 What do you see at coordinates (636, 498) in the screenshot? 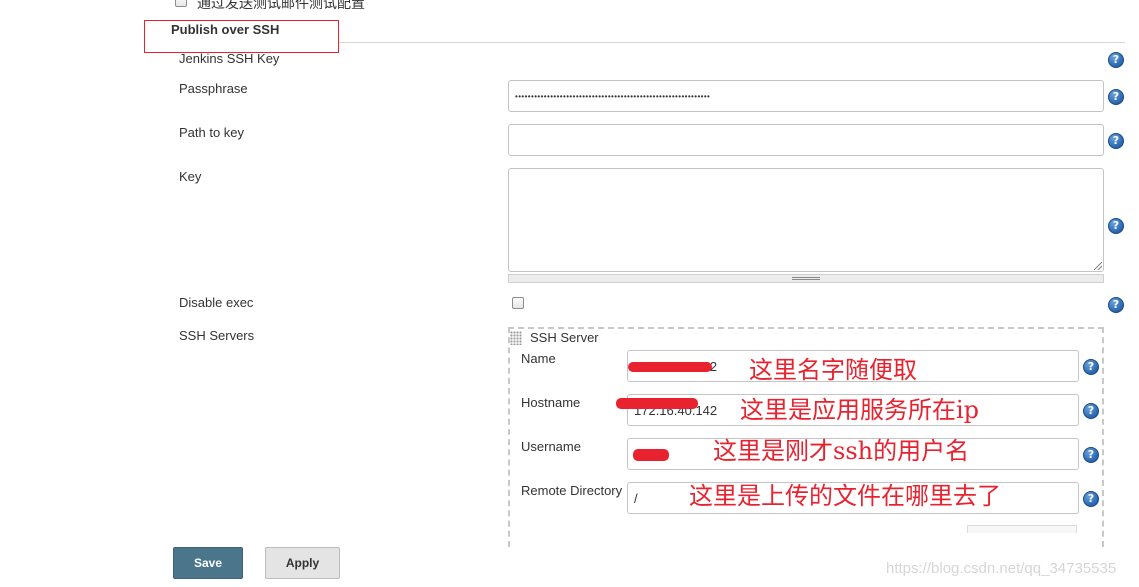
I see `remote-directory-value: /` at bounding box center [636, 498].